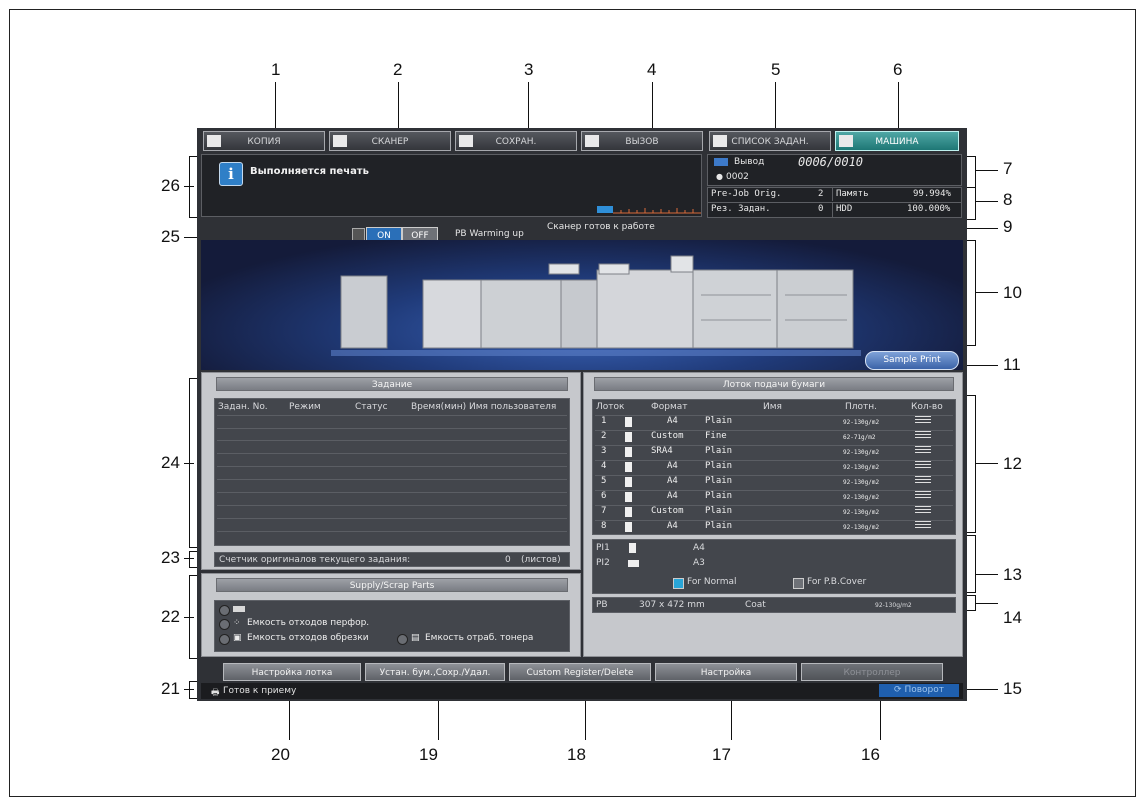 This screenshot has width=1147, height=805. I want to click on rotate-button: ⟳ Поворот, so click(919, 690).